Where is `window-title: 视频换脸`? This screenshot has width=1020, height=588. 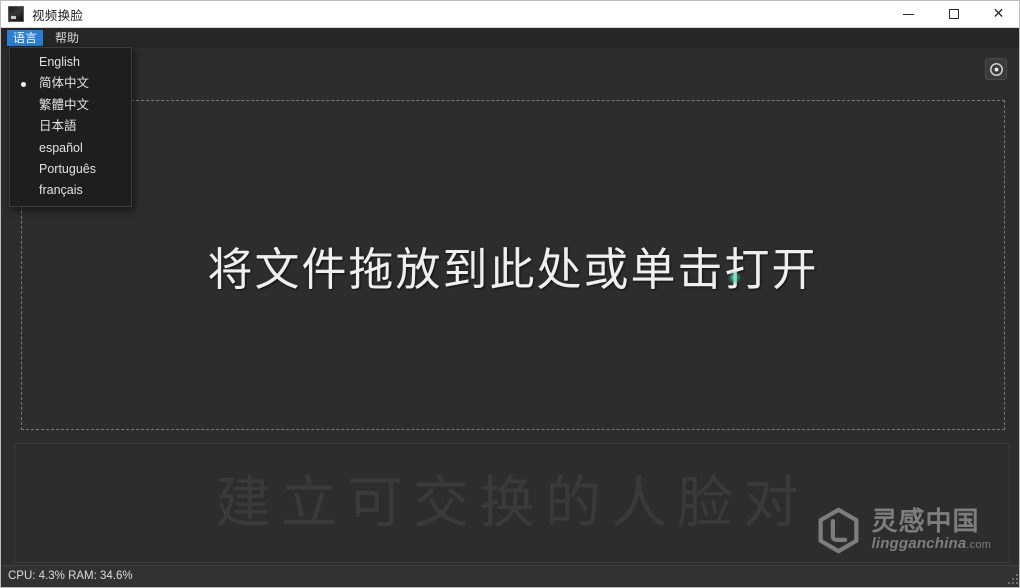
window-title: 视频换脸 is located at coordinates (58, 15).